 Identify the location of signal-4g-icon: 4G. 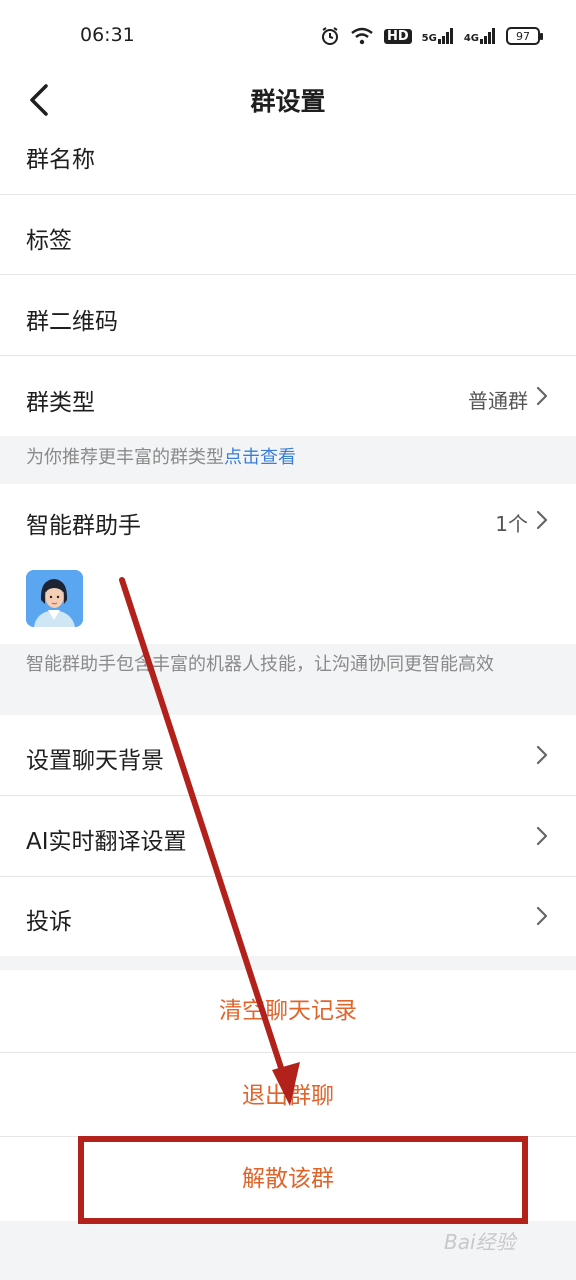
(480, 36).